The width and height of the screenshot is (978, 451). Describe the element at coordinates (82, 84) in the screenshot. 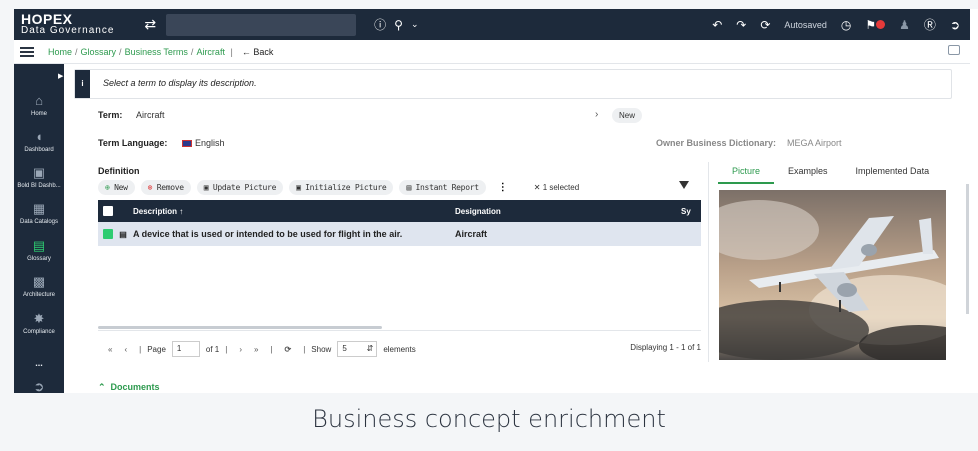

I see `info-icon: i` at that location.